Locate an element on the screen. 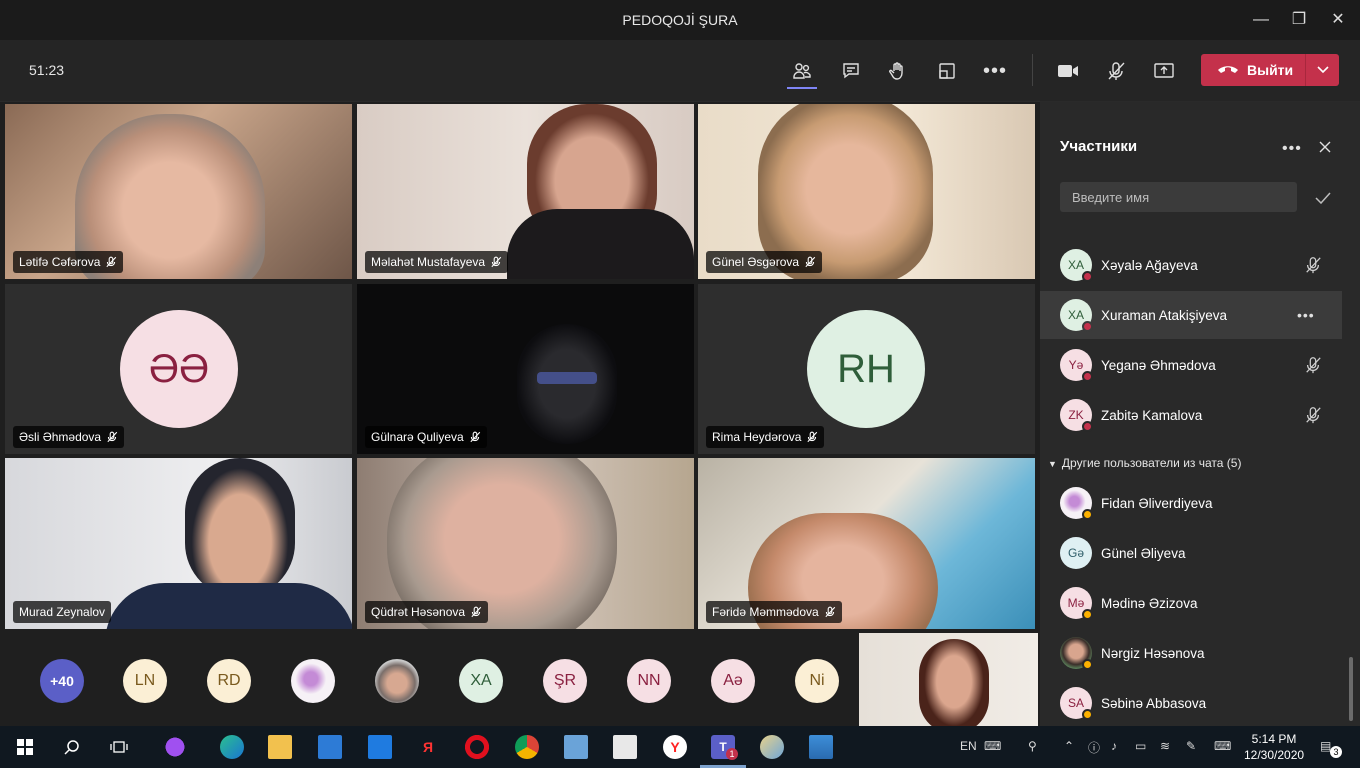 The width and height of the screenshot is (1360, 768). paint-icon is located at coordinates (772, 747).